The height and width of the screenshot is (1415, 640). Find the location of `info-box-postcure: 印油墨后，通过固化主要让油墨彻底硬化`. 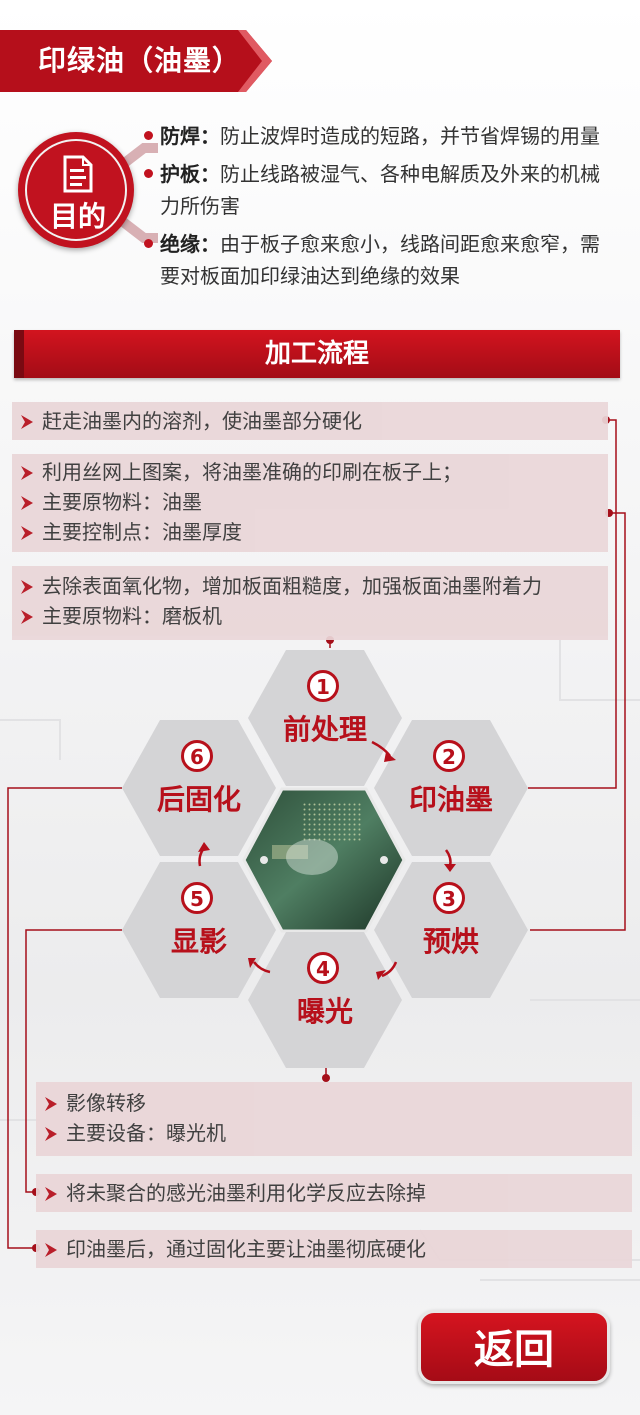

info-box-postcure: 印油墨后，通过固化主要让油墨彻底硬化 is located at coordinates (334, 1249).